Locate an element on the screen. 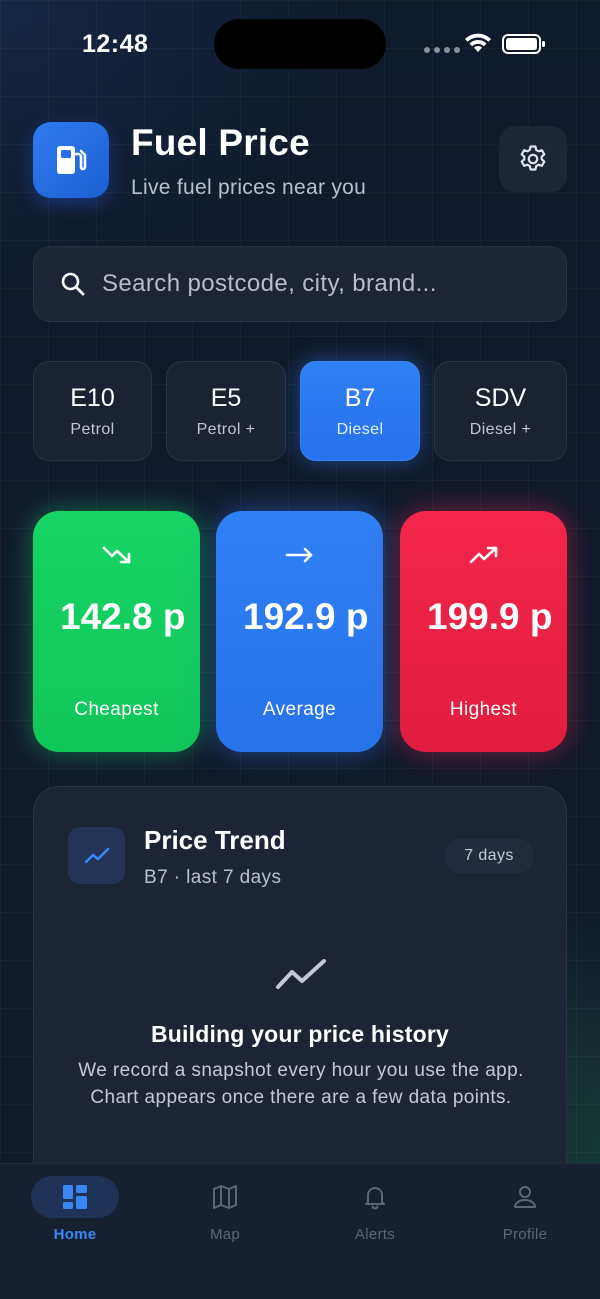 The height and width of the screenshot is (1299, 600). nav-item-home: Home is located at coordinates (75, 1214).